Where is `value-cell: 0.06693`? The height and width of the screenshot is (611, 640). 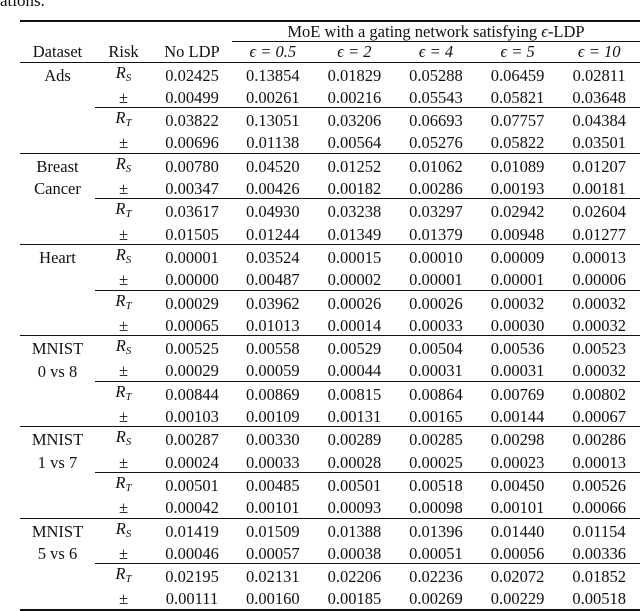 value-cell: 0.06693 is located at coordinates (436, 120).